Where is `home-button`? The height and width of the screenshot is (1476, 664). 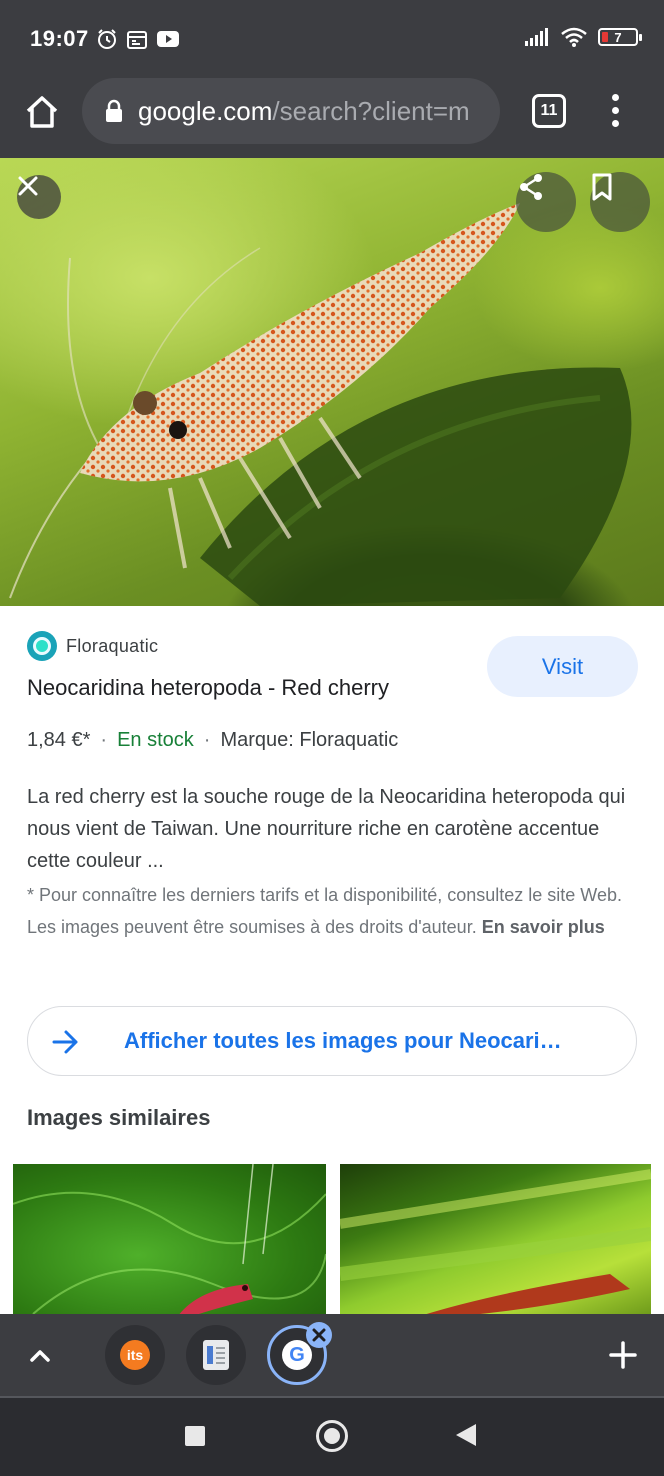 home-button is located at coordinates (42, 112).